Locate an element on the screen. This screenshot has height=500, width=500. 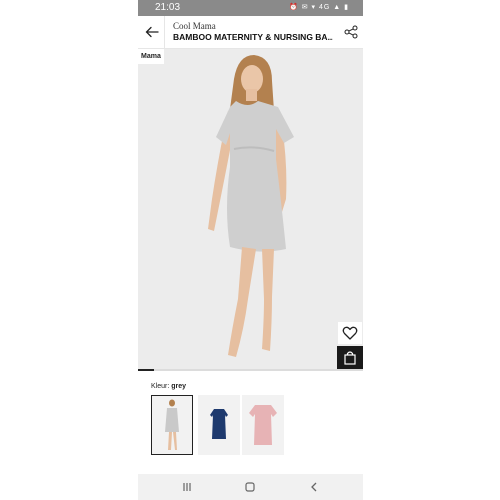
variant-thumb-pink is located at coordinates (263, 425).